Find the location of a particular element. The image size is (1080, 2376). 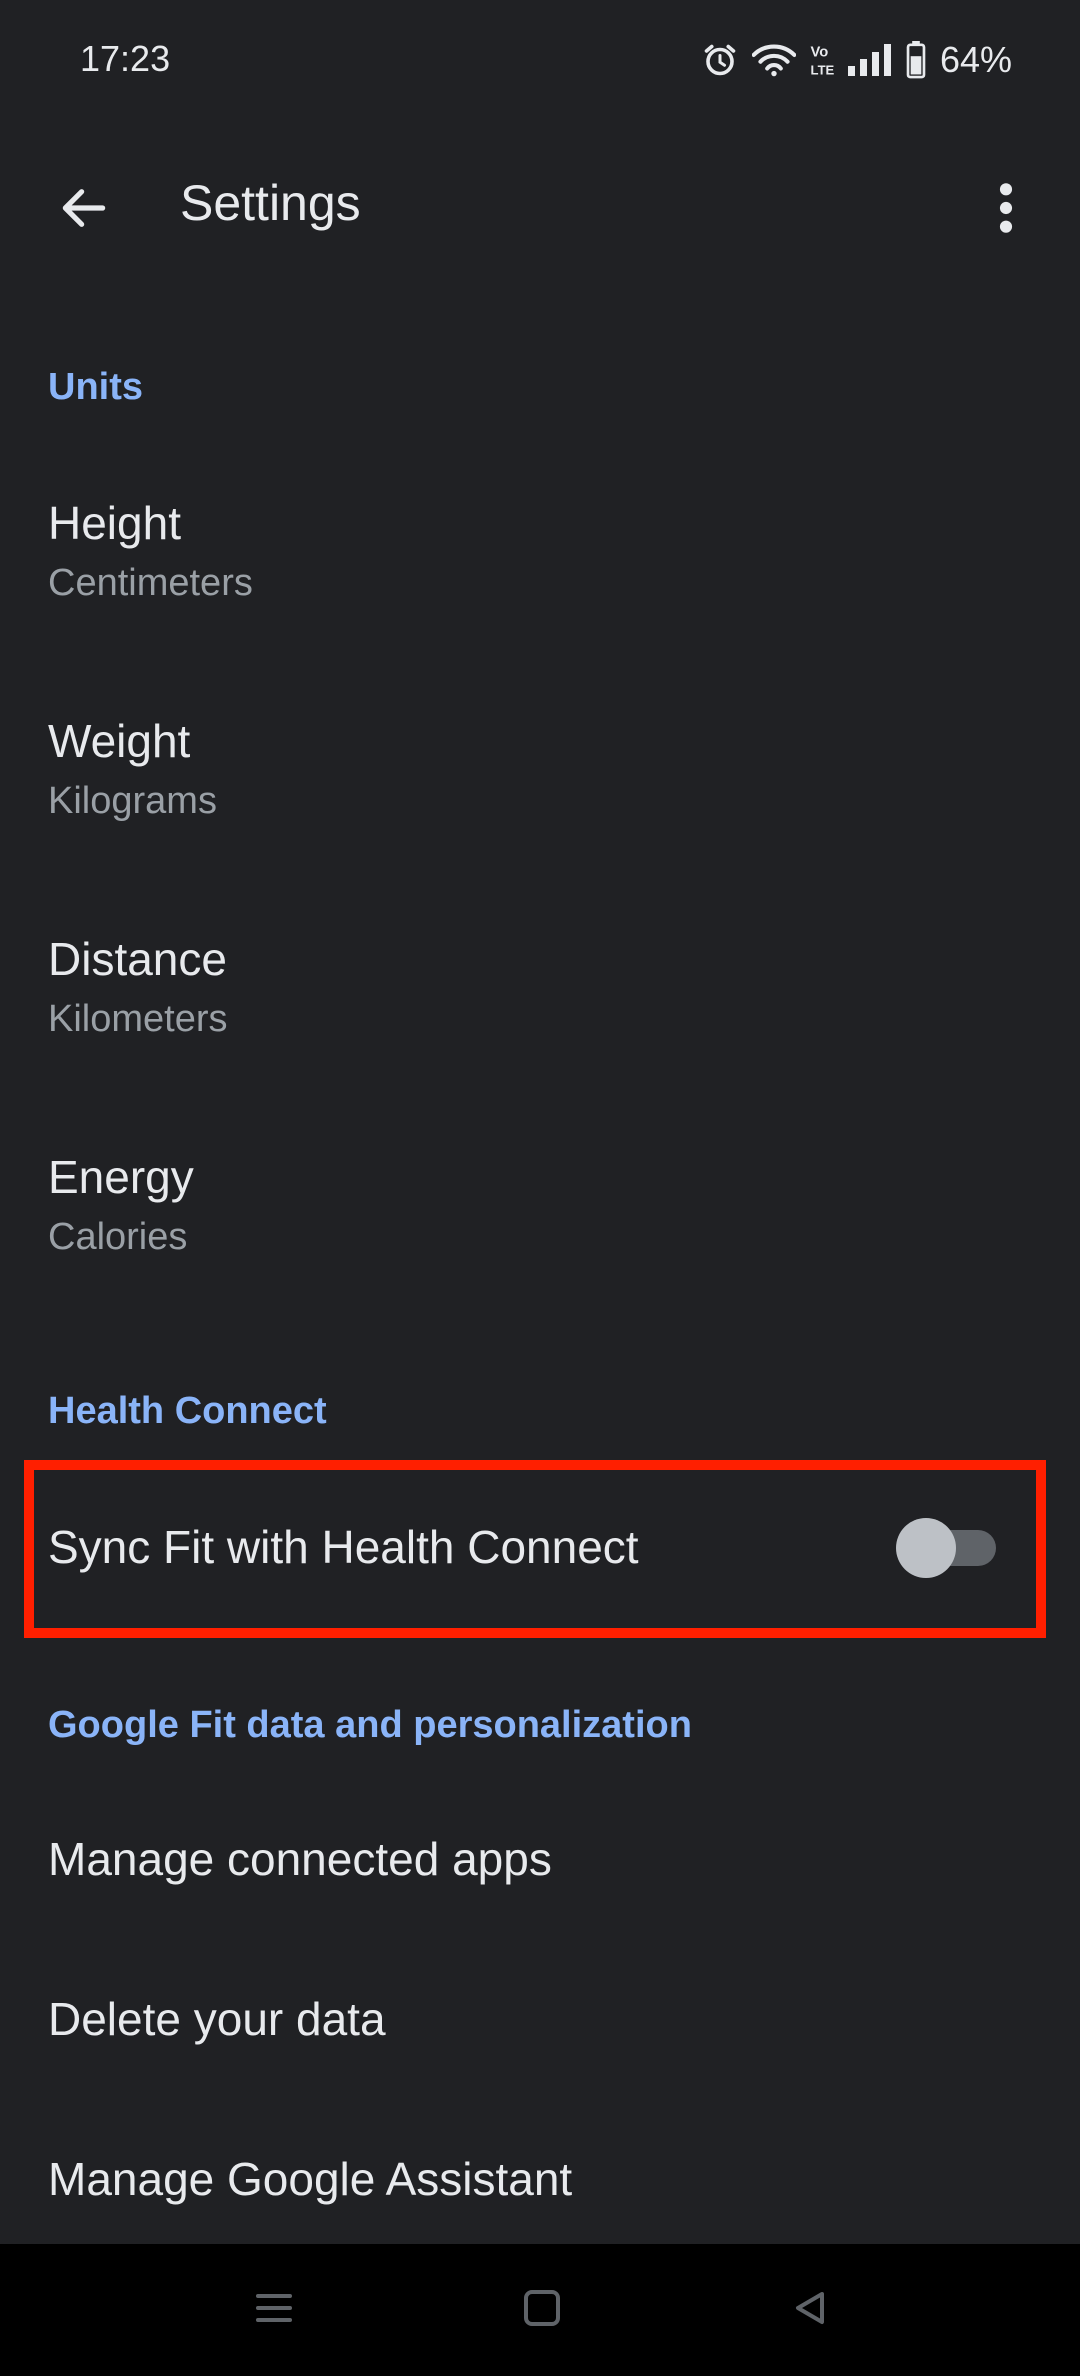

setting-value: Kilometers is located at coordinates (138, 1019).